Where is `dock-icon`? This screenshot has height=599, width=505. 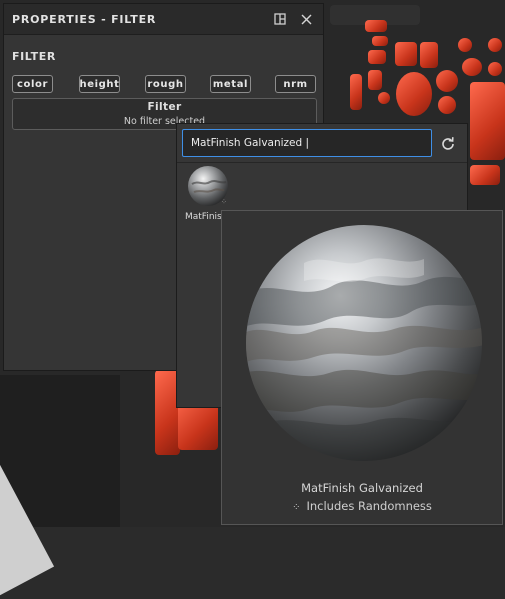 dock-icon is located at coordinates (280, 19).